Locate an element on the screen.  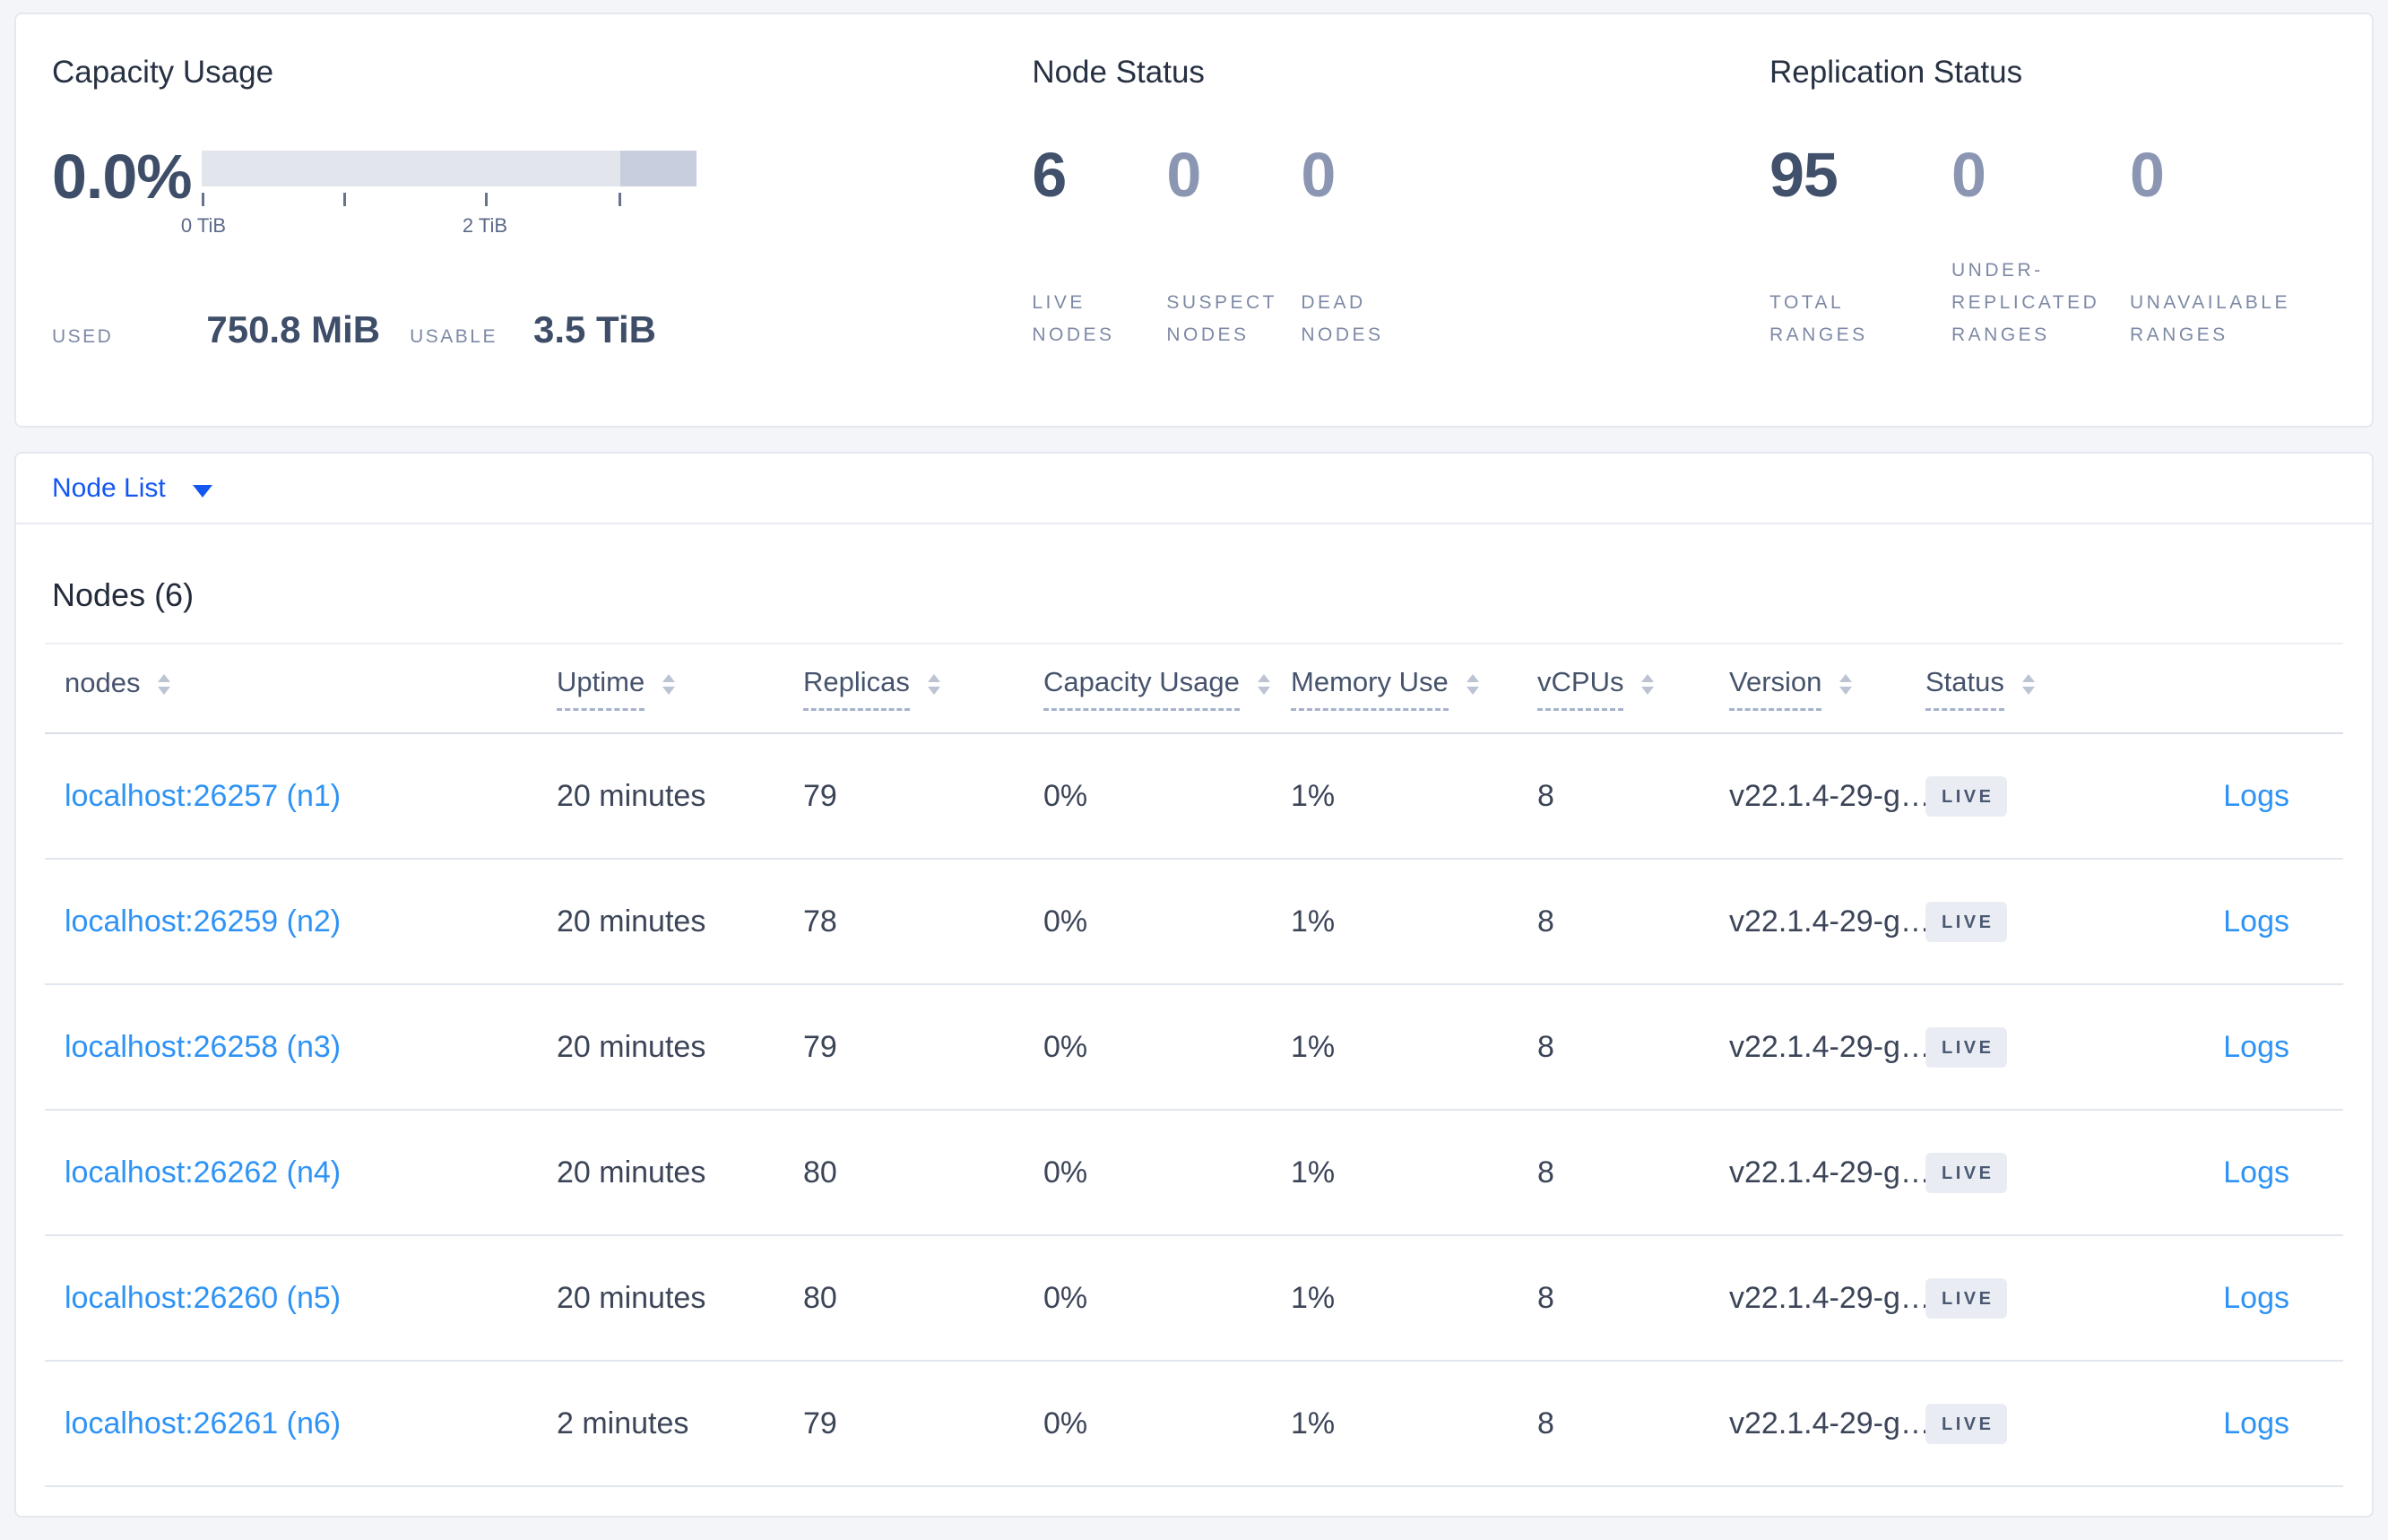
unavailable-ranges-value: 0 is located at coordinates (2147, 175).